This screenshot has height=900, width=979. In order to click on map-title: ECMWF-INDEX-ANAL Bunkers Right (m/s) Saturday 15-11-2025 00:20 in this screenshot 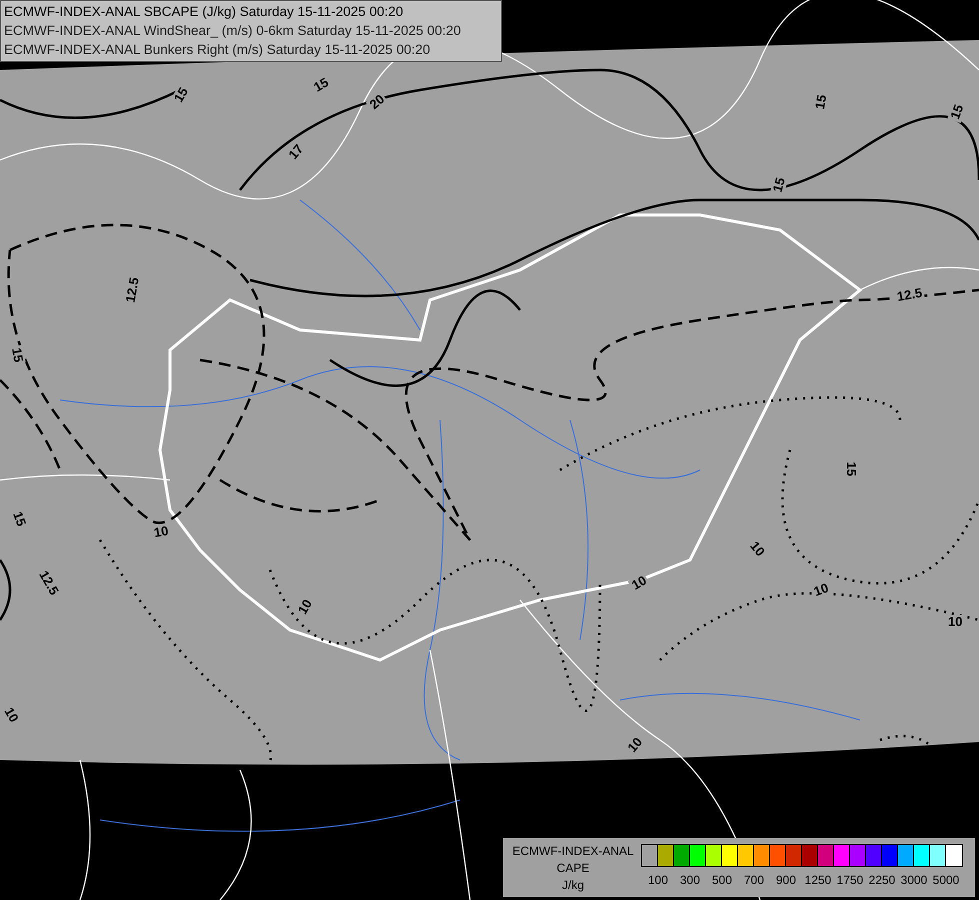, I will do `click(218, 50)`.